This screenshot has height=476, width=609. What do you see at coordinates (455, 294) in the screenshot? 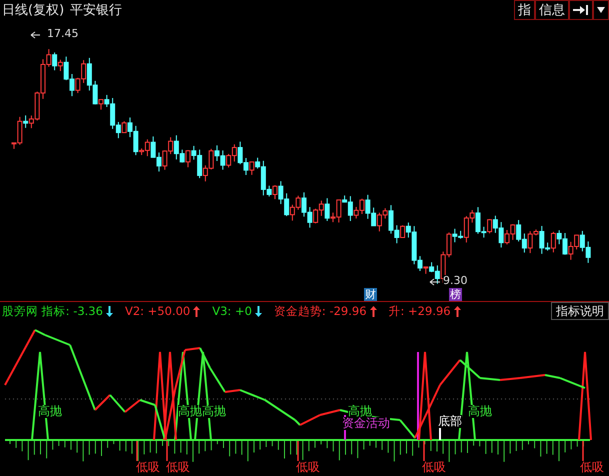
I see `event-badge: 榜` at bounding box center [455, 294].